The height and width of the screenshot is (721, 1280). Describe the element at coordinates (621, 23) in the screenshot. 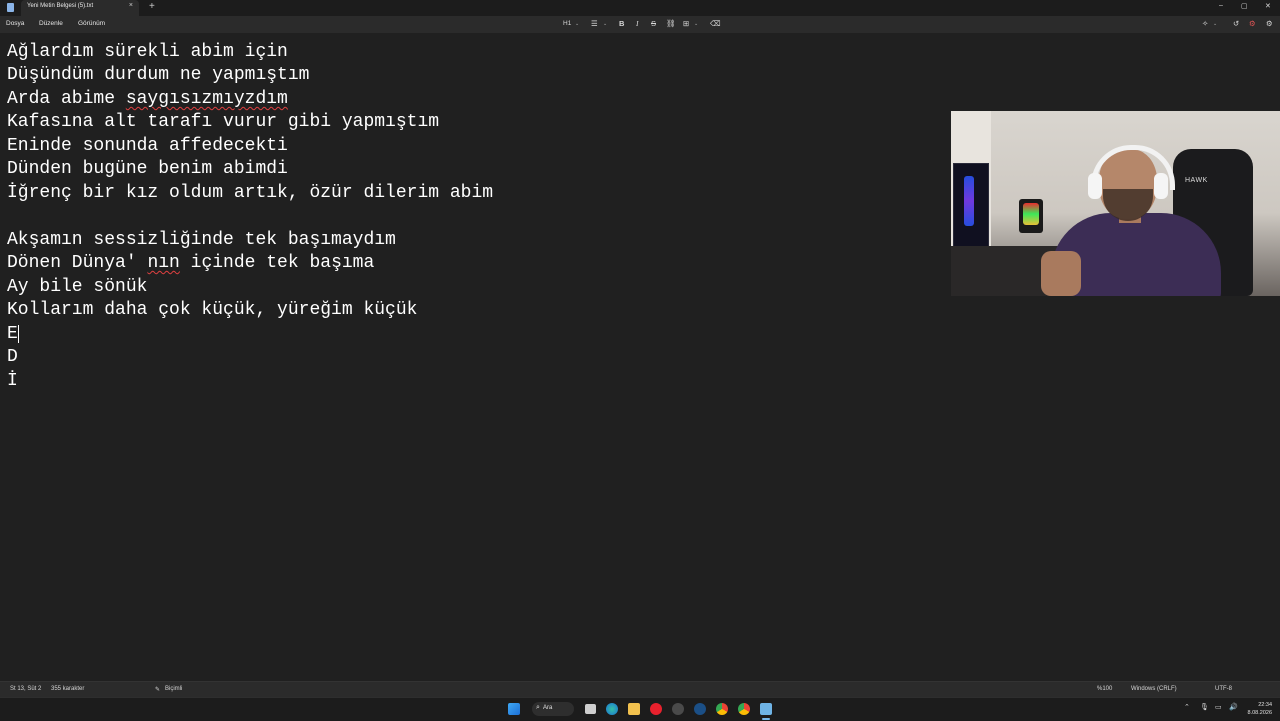

I see `bold-button: B` at that location.